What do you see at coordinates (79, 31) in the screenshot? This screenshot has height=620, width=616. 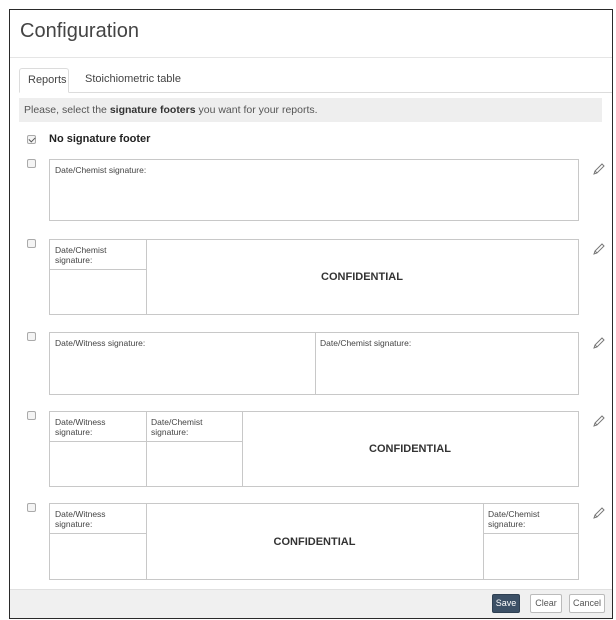 I see `dialog-title: Configuration` at bounding box center [79, 31].